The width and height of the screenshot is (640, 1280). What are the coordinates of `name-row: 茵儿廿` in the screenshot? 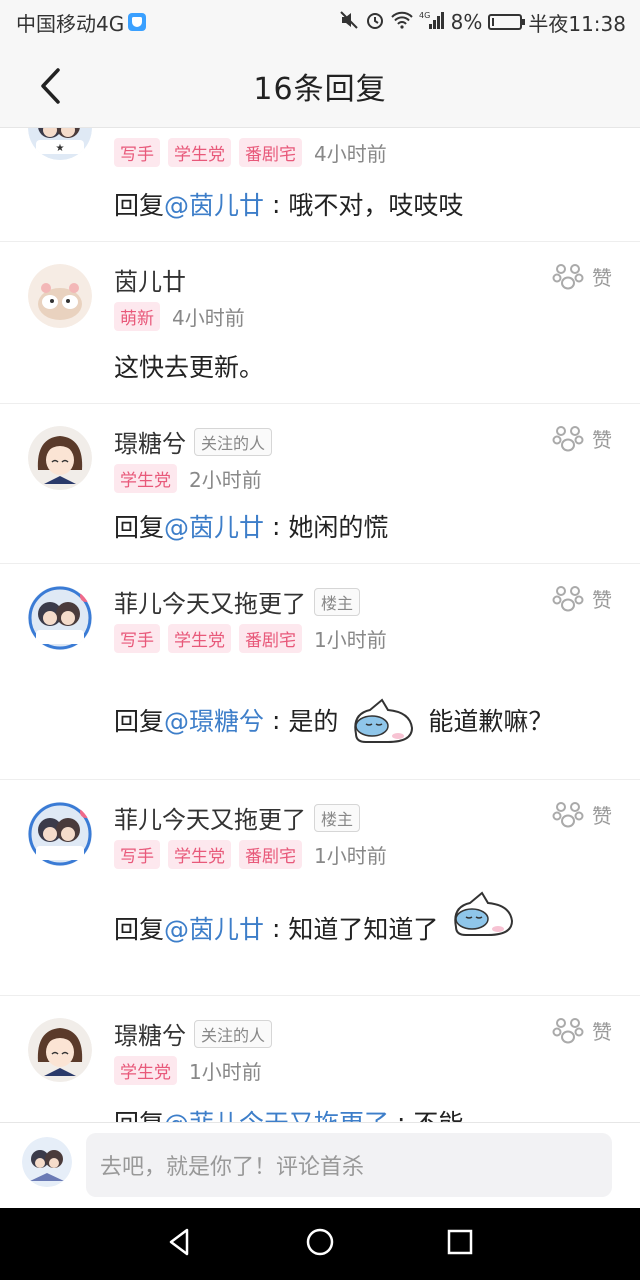 It's located at (150, 279).